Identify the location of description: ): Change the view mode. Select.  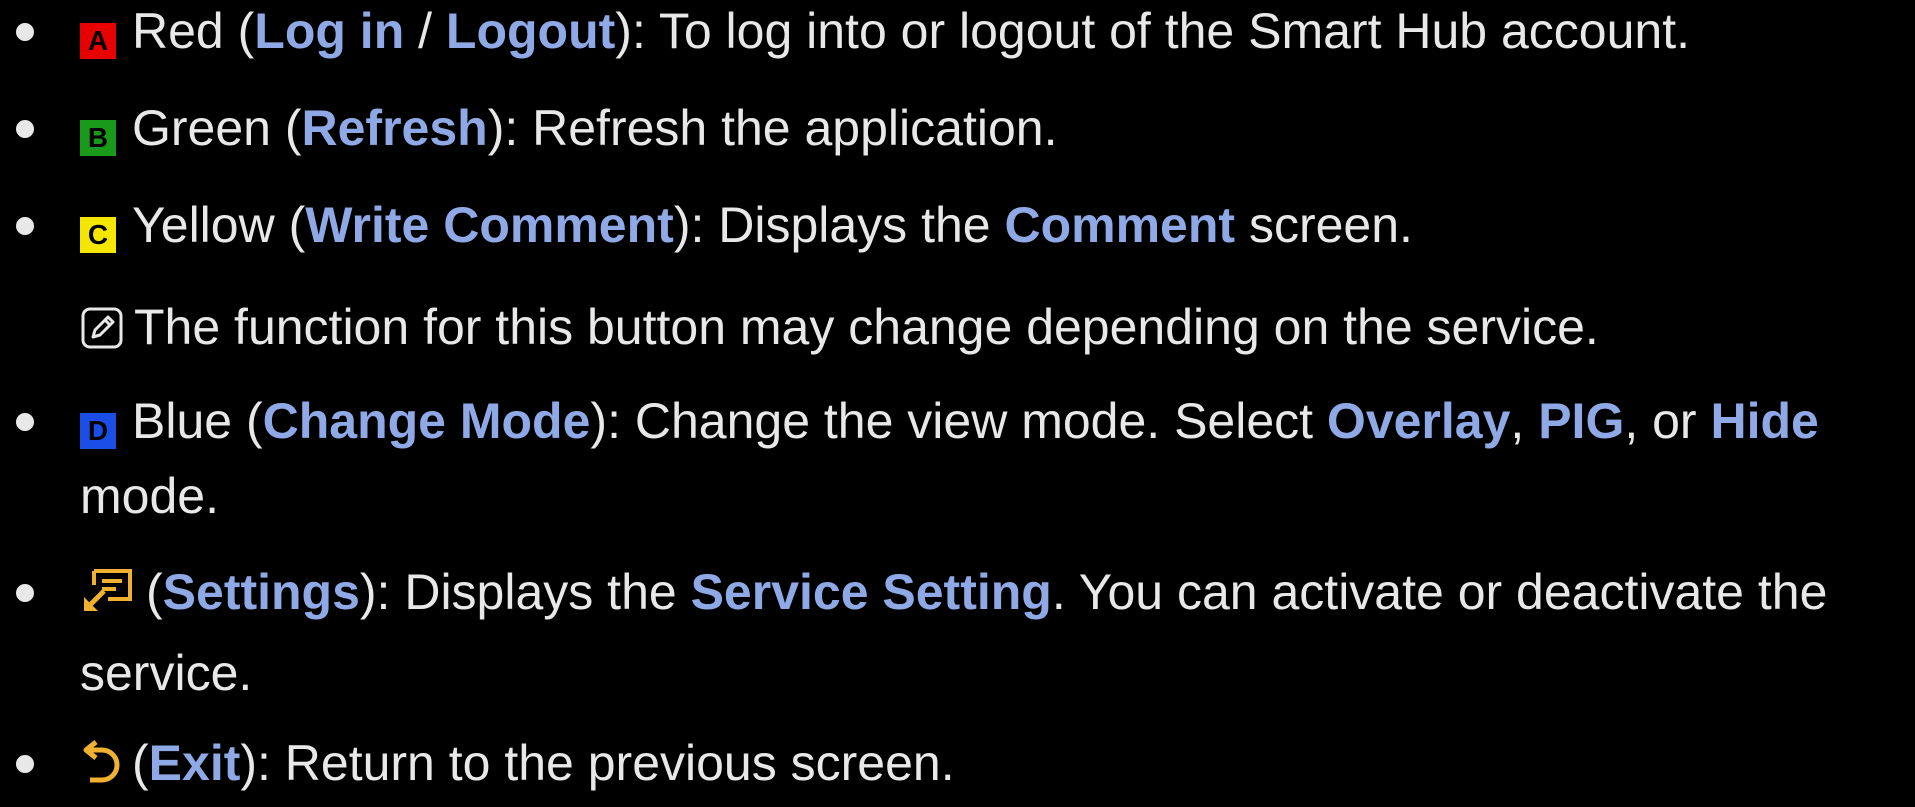
(958, 421).